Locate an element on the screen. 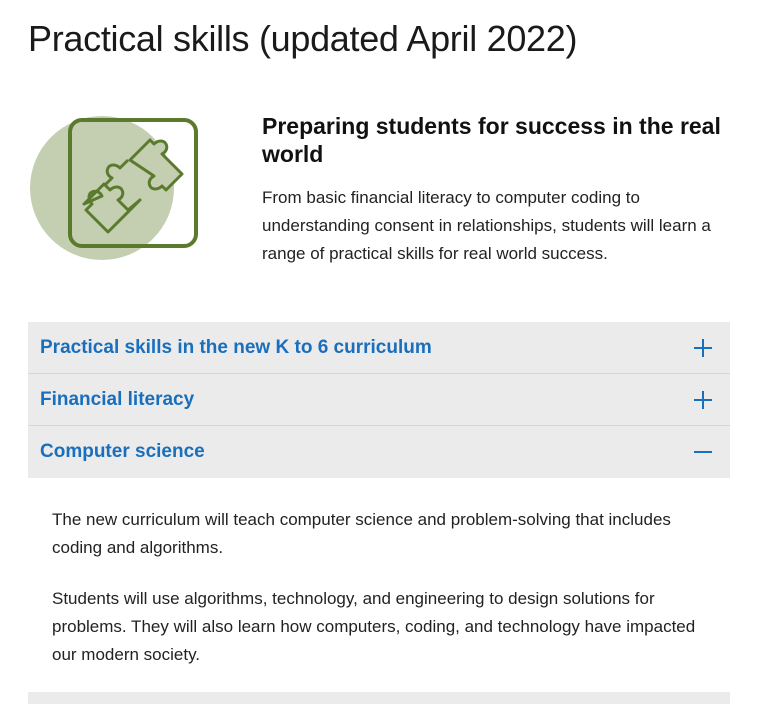 The height and width of the screenshot is (704, 768). accordion-header-financial-literacy: Financial literacy is located at coordinates (379, 400).